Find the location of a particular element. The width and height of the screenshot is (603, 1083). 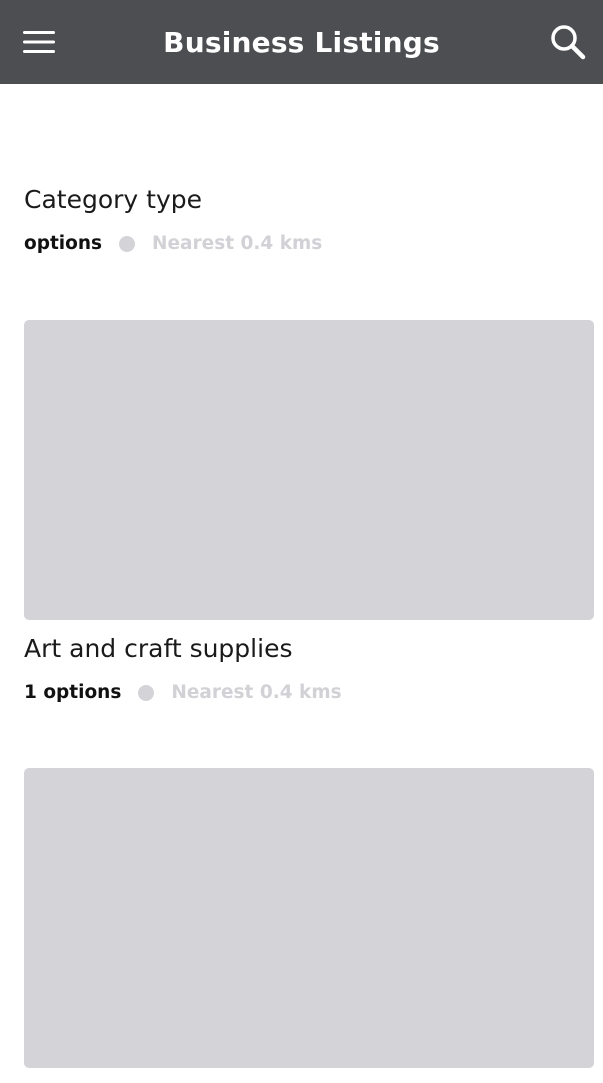

options-count: options is located at coordinates (63, 243).